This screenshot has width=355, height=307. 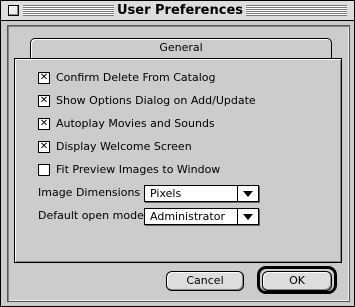 What do you see at coordinates (44, 101) in the screenshot?
I see `checkbox-show-options-dialog: ✕` at bounding box center [44, 101].